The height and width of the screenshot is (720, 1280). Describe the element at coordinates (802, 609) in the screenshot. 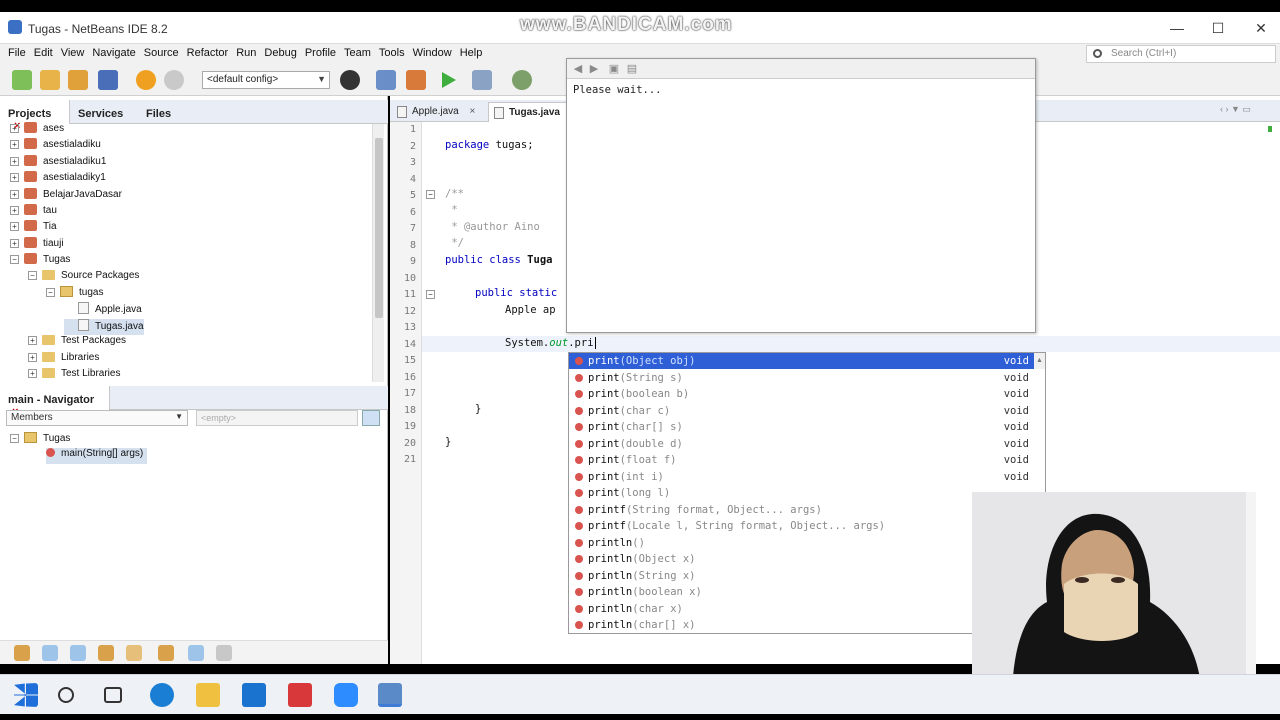

I see `completion-item: println(char x)` at that location.